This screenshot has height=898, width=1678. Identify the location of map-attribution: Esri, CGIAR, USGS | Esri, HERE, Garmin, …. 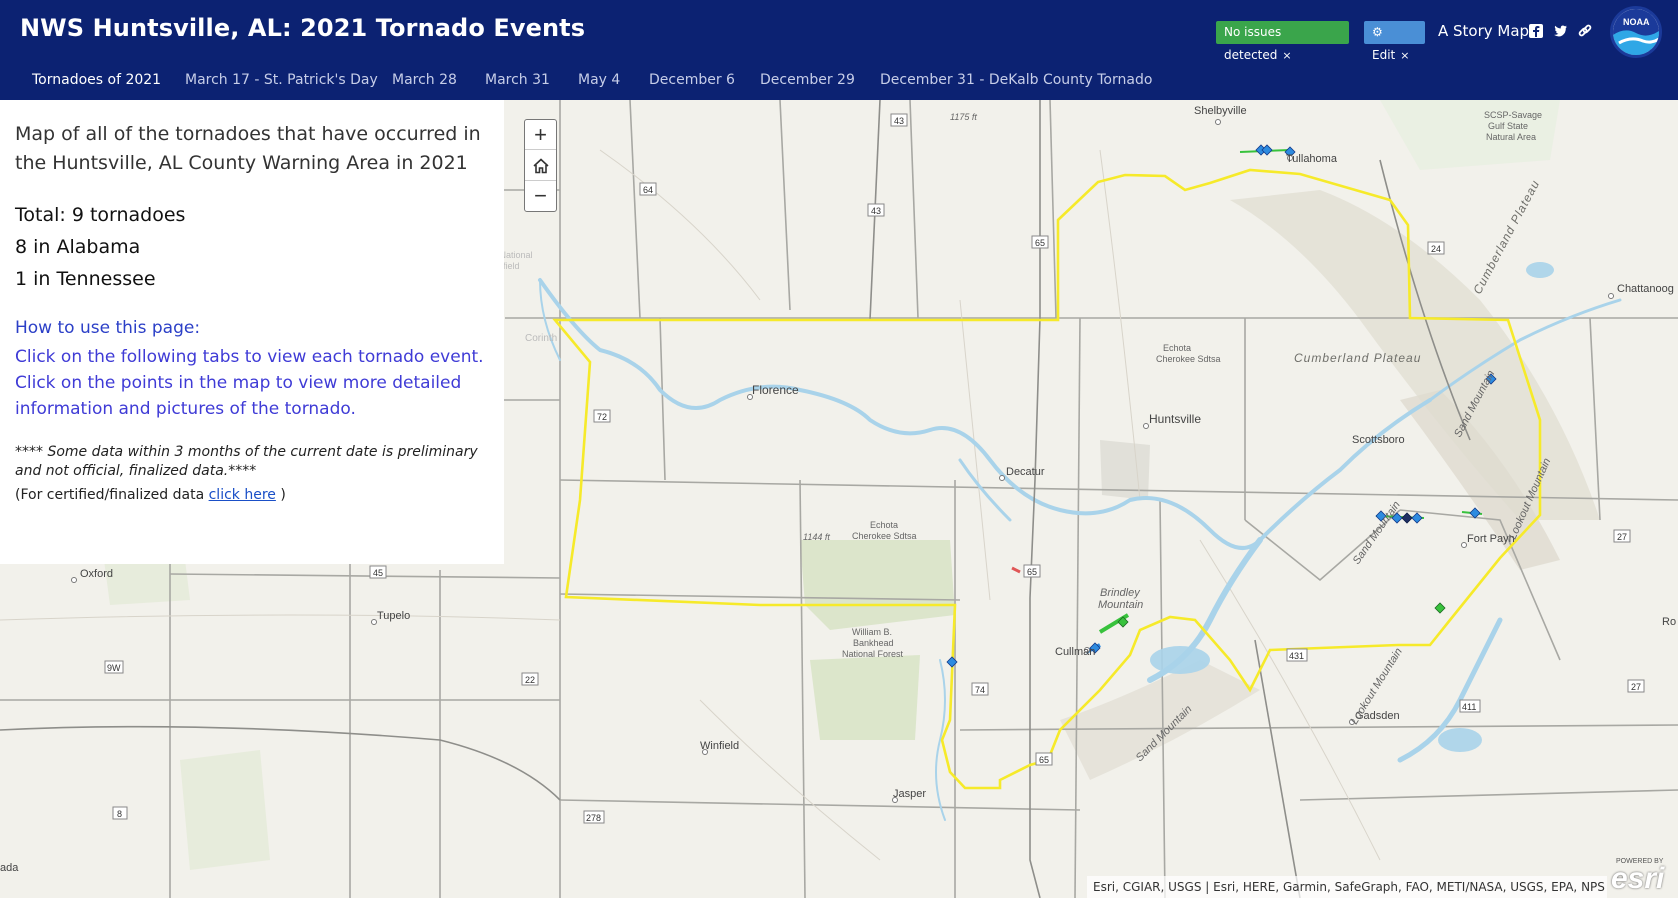
(1347, 887).